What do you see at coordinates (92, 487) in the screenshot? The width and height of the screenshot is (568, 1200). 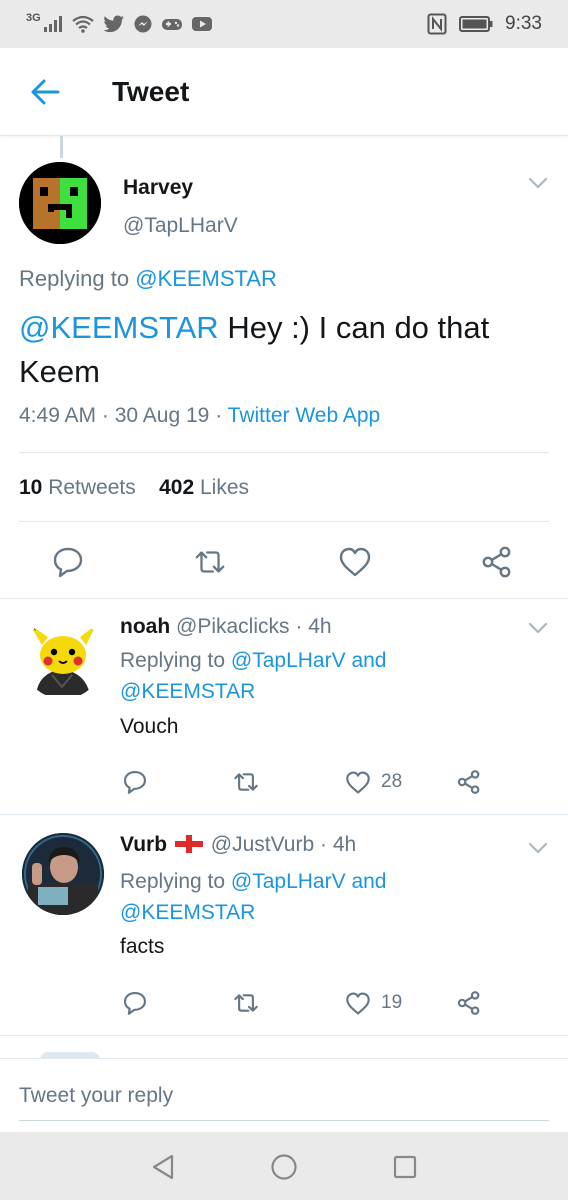 I see `retweets-label: Retweets` at bounding box center [92, 487].